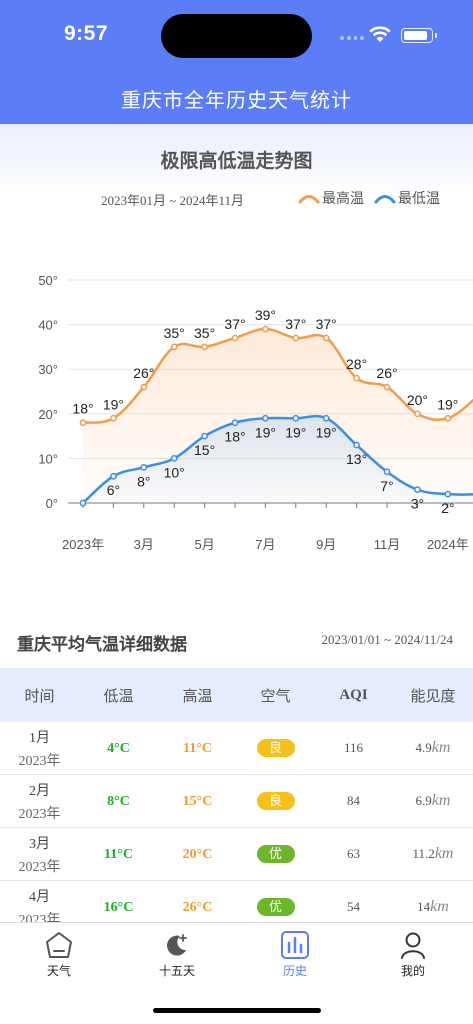 The image size is (473, 1024). What do you see at coordinates (353, 748) in the screenshot?
I see `row-aqi: 116` at bounding box center [353, 748].